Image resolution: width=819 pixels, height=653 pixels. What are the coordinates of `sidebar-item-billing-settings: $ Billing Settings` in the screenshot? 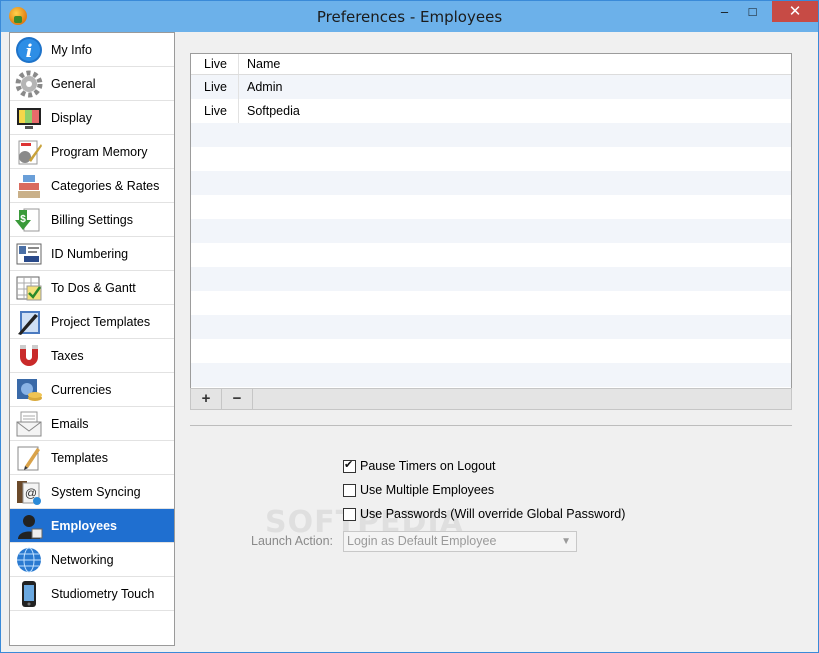 It's located at (92, 220).